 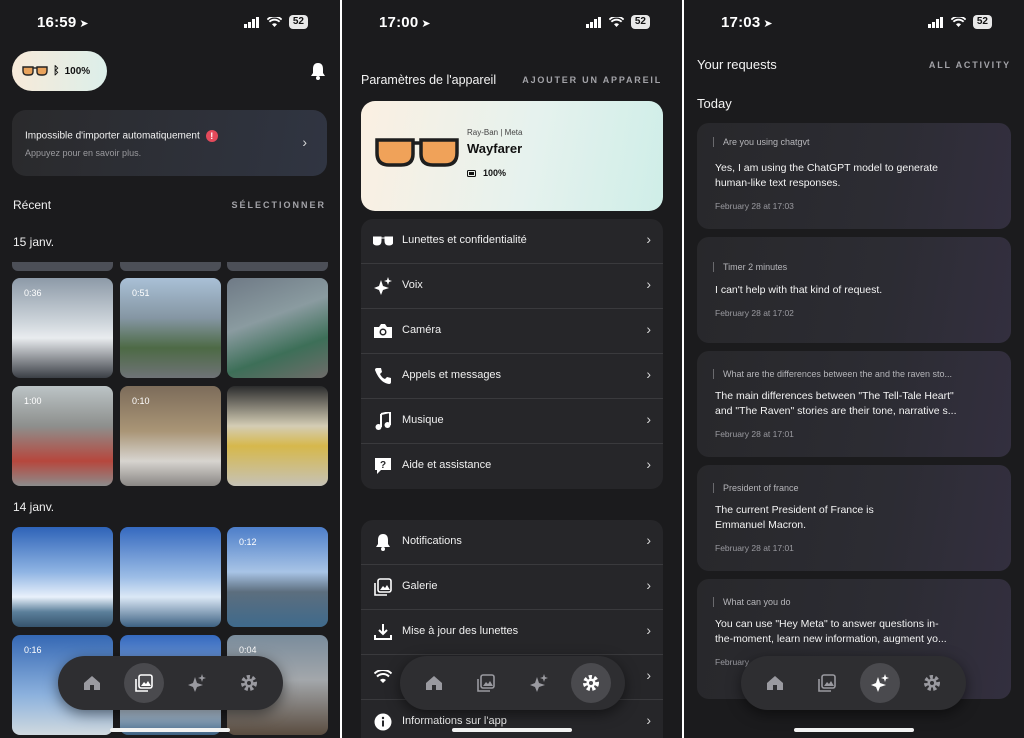 I want to click on request-question: President of france, so click(x=756, y=488).